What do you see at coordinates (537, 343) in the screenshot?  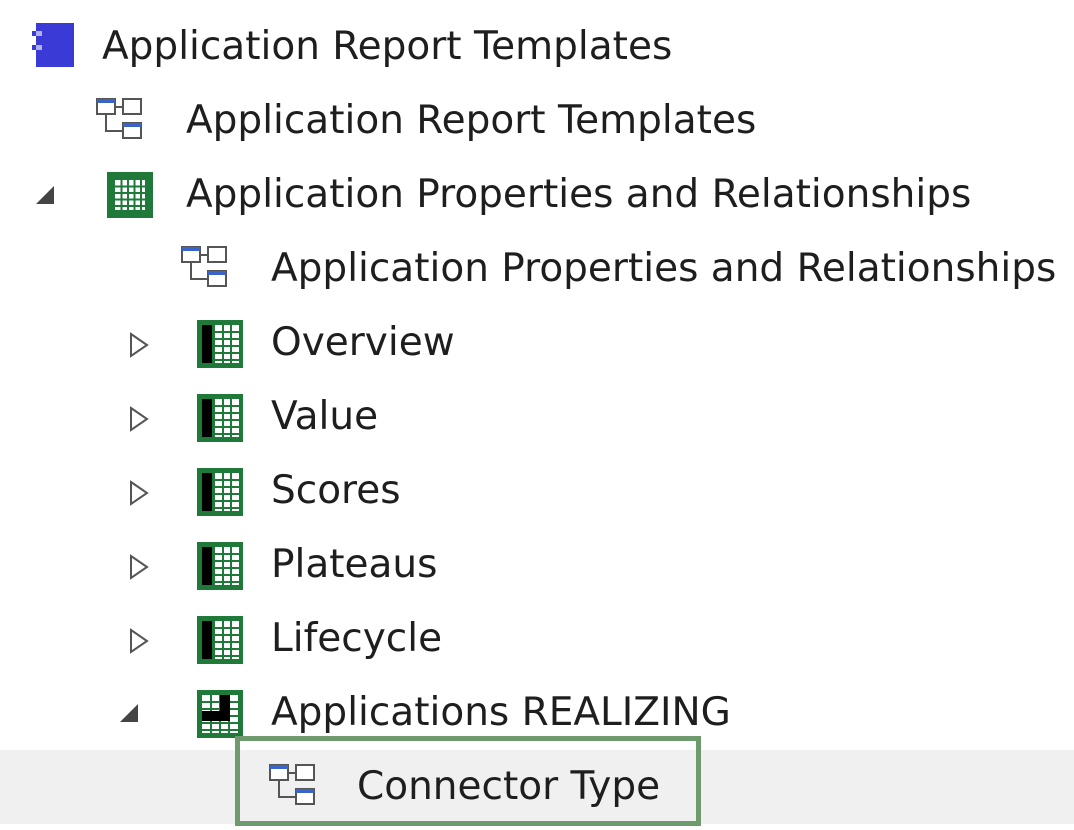 I see `tree-item-overview: Overview` at bounding box center [537, 343].